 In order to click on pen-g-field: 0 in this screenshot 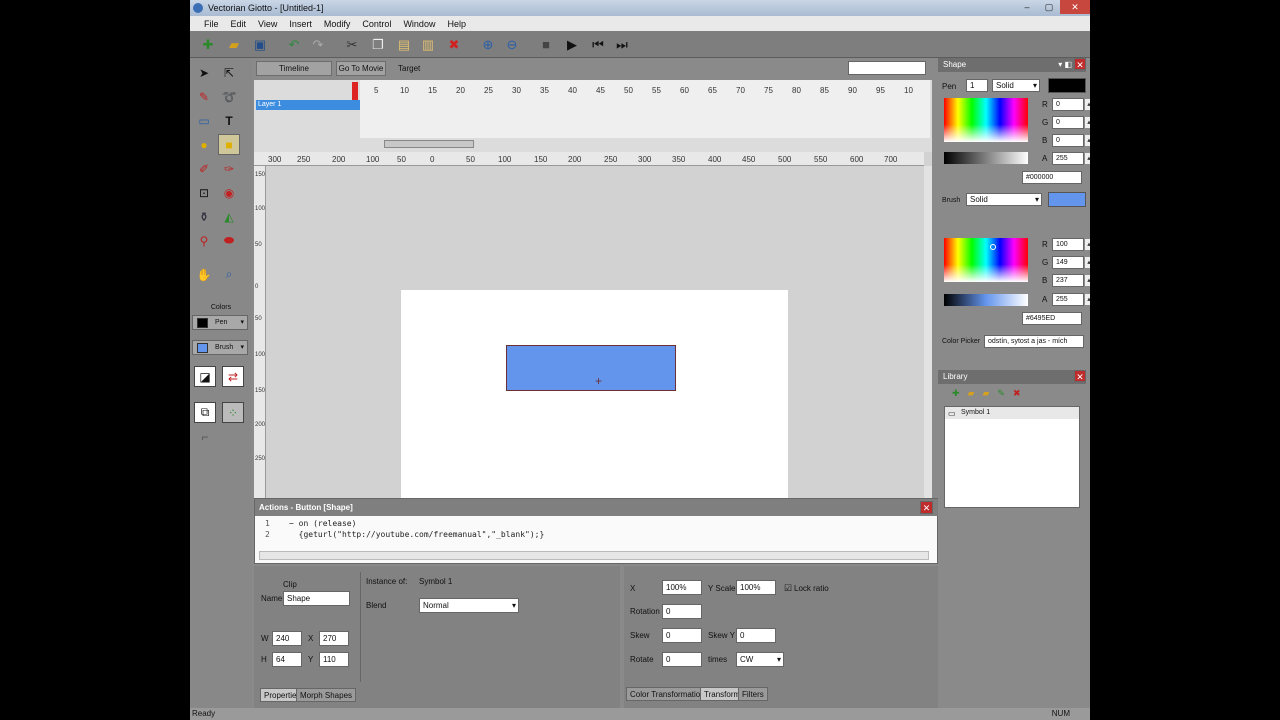, I will do `click(1071, 122)`.